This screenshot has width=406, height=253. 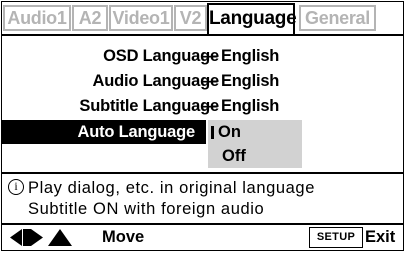 I want to click on tab-audio1: Audio1, so click(x=37, y=18).